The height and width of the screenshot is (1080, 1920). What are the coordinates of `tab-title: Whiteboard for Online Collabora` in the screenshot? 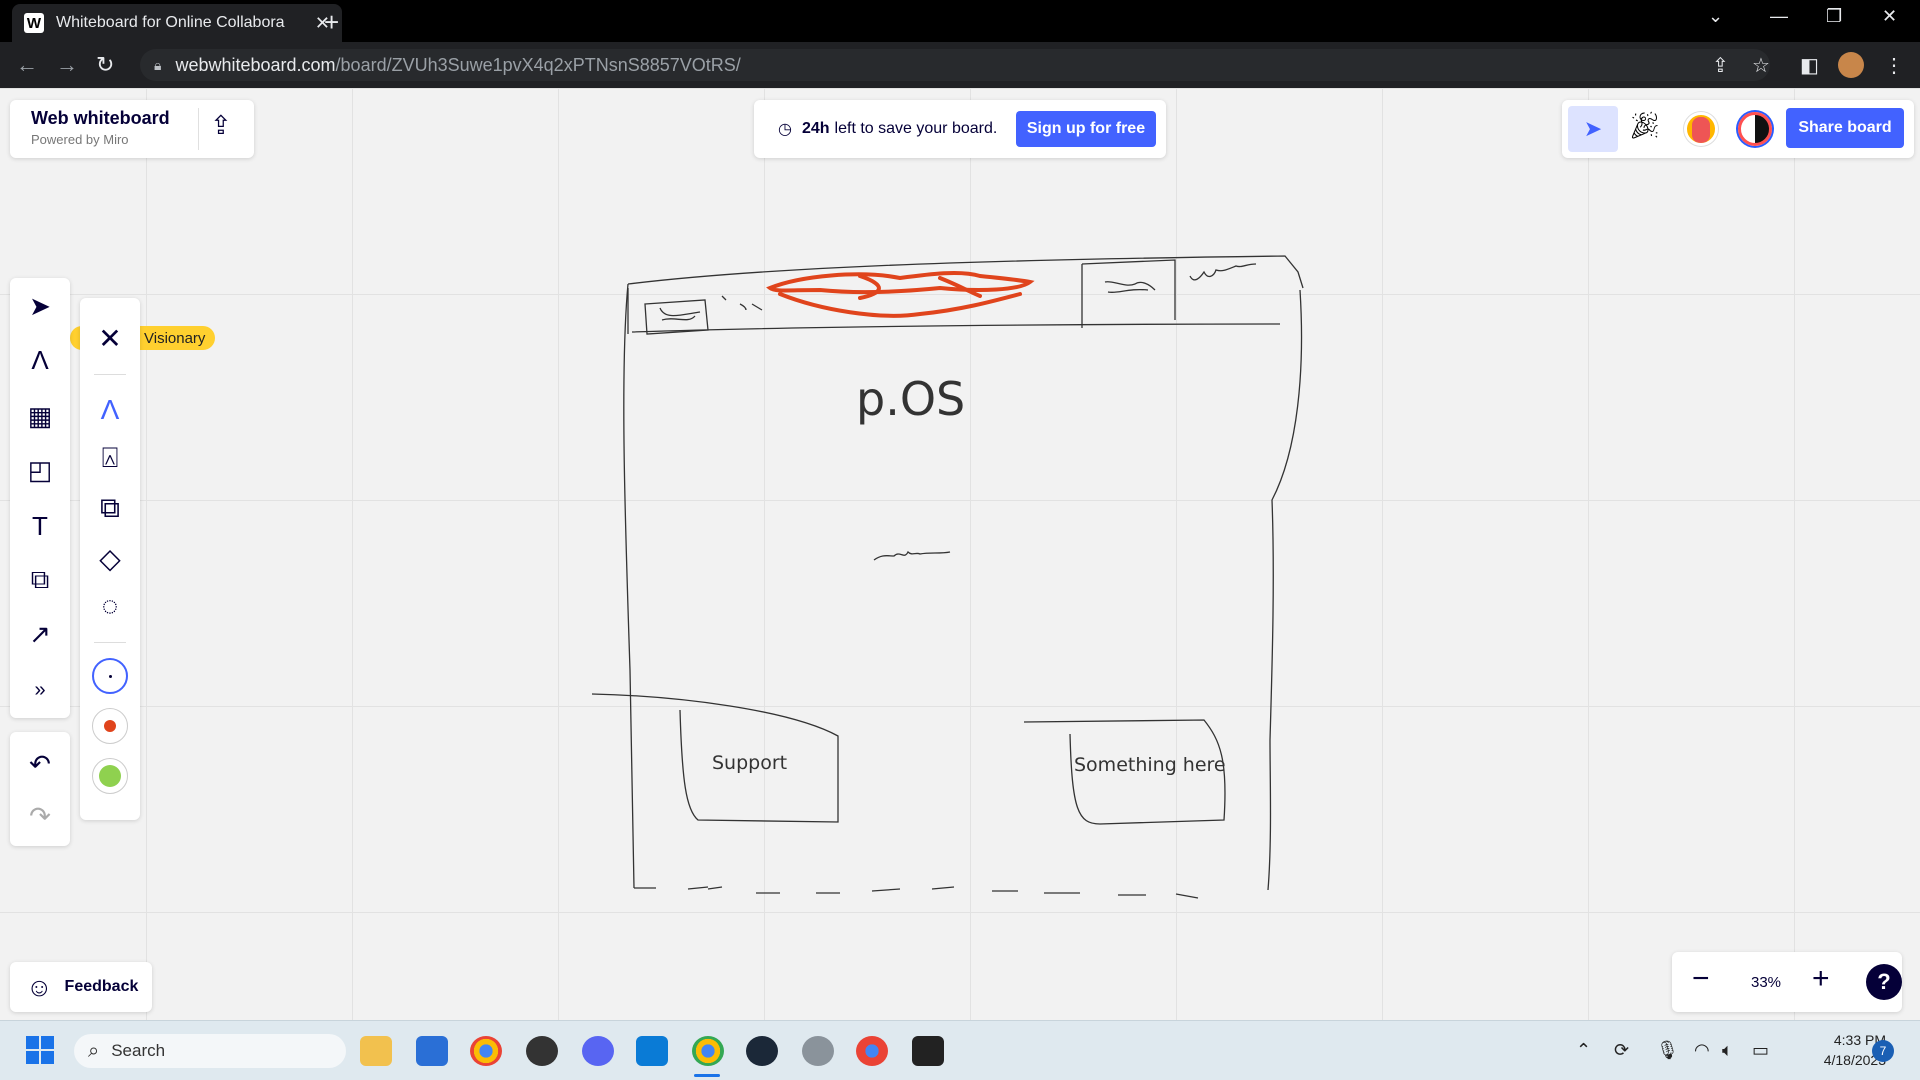 It's located at (170, 22).